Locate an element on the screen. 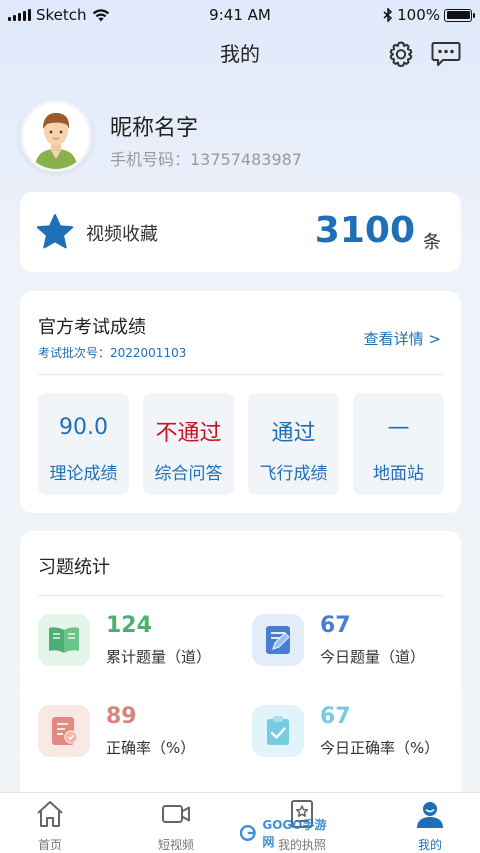 The image size is (480, 853). score-value: — is located at coordinates (398, 427).